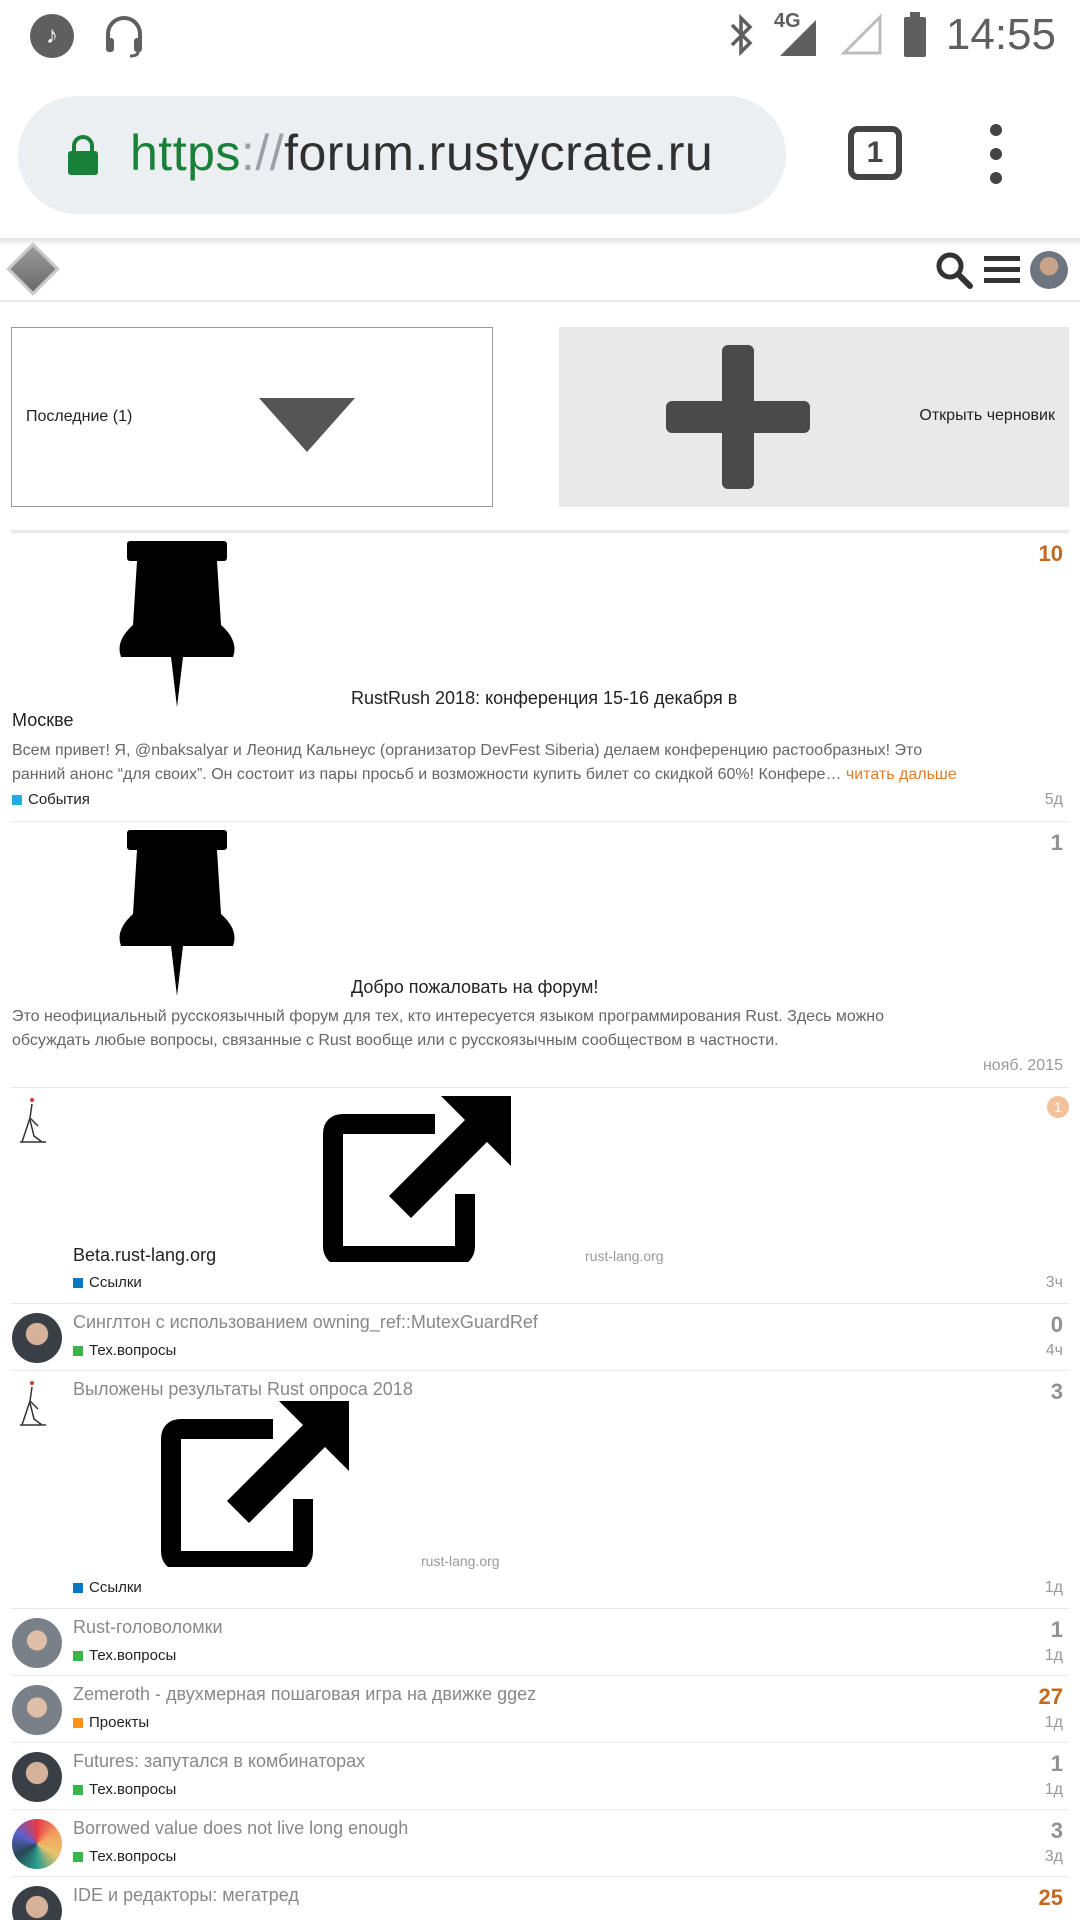 The image size is (1080, 1920). I want to click on topic-row: Rust-головоломки 1 Тех.вопросы 1д, so click(540, 1642).